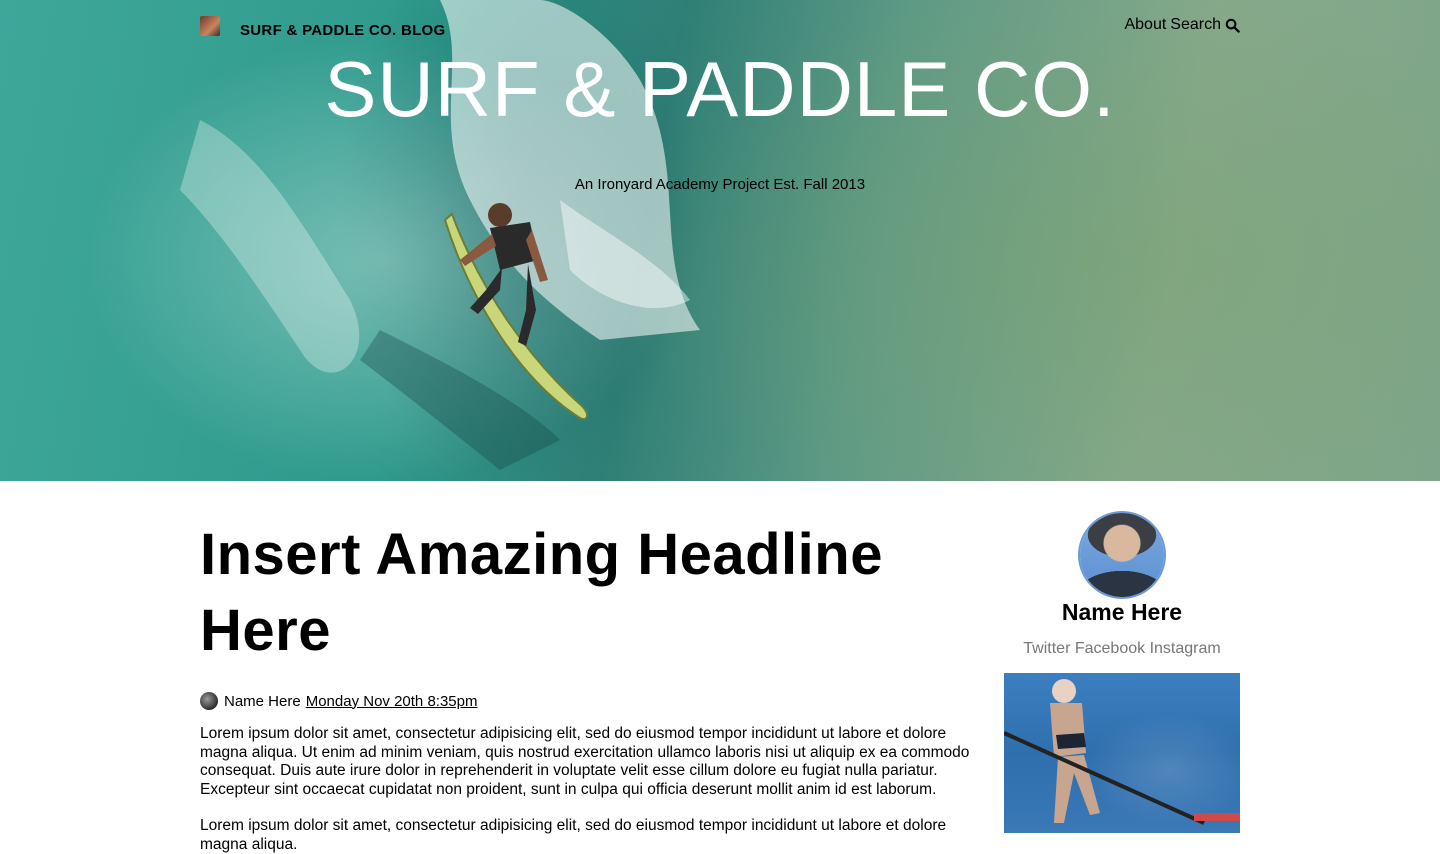 The height and width of the screenshot is (854, 1440). I want to click on hero-title: SURF & PADDLE CO., so click(720, 89).